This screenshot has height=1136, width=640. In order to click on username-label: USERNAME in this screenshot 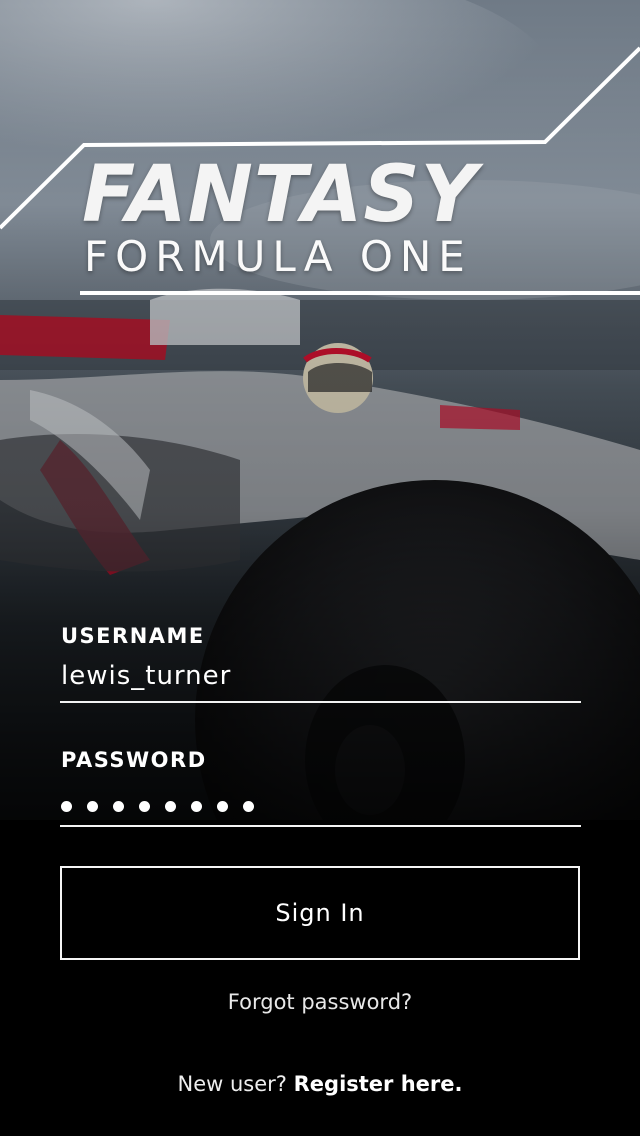, I will do `click(133, 636)`.